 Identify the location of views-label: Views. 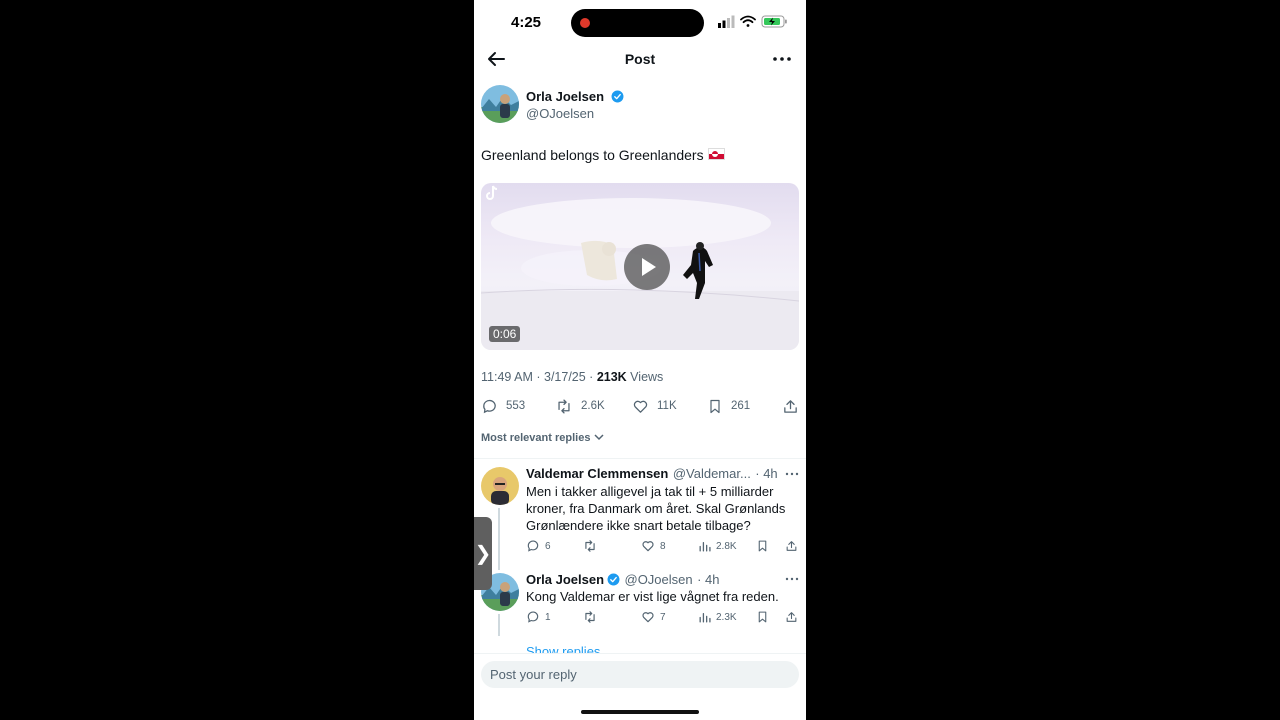
(645, 377).